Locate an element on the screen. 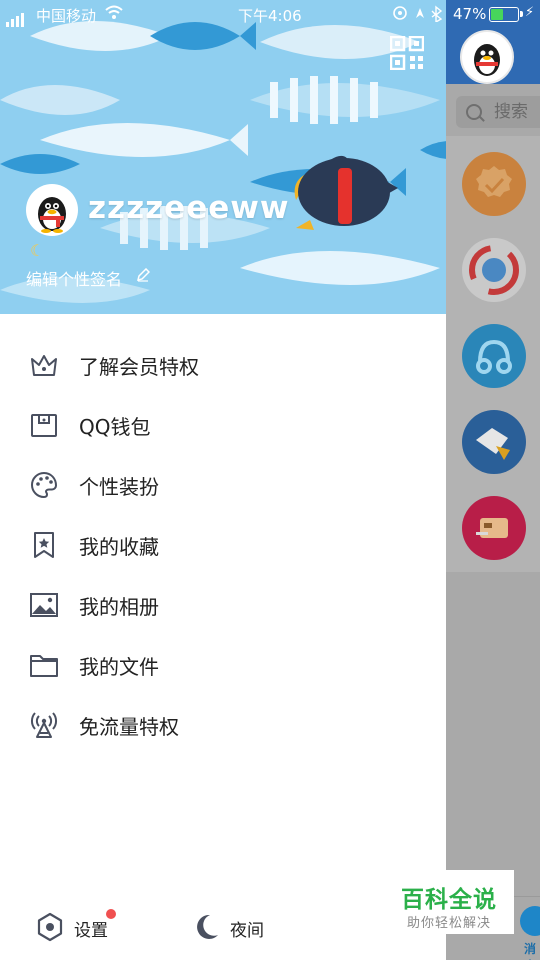  message-tab-label: 消息 is located at coordinates (532, 950).